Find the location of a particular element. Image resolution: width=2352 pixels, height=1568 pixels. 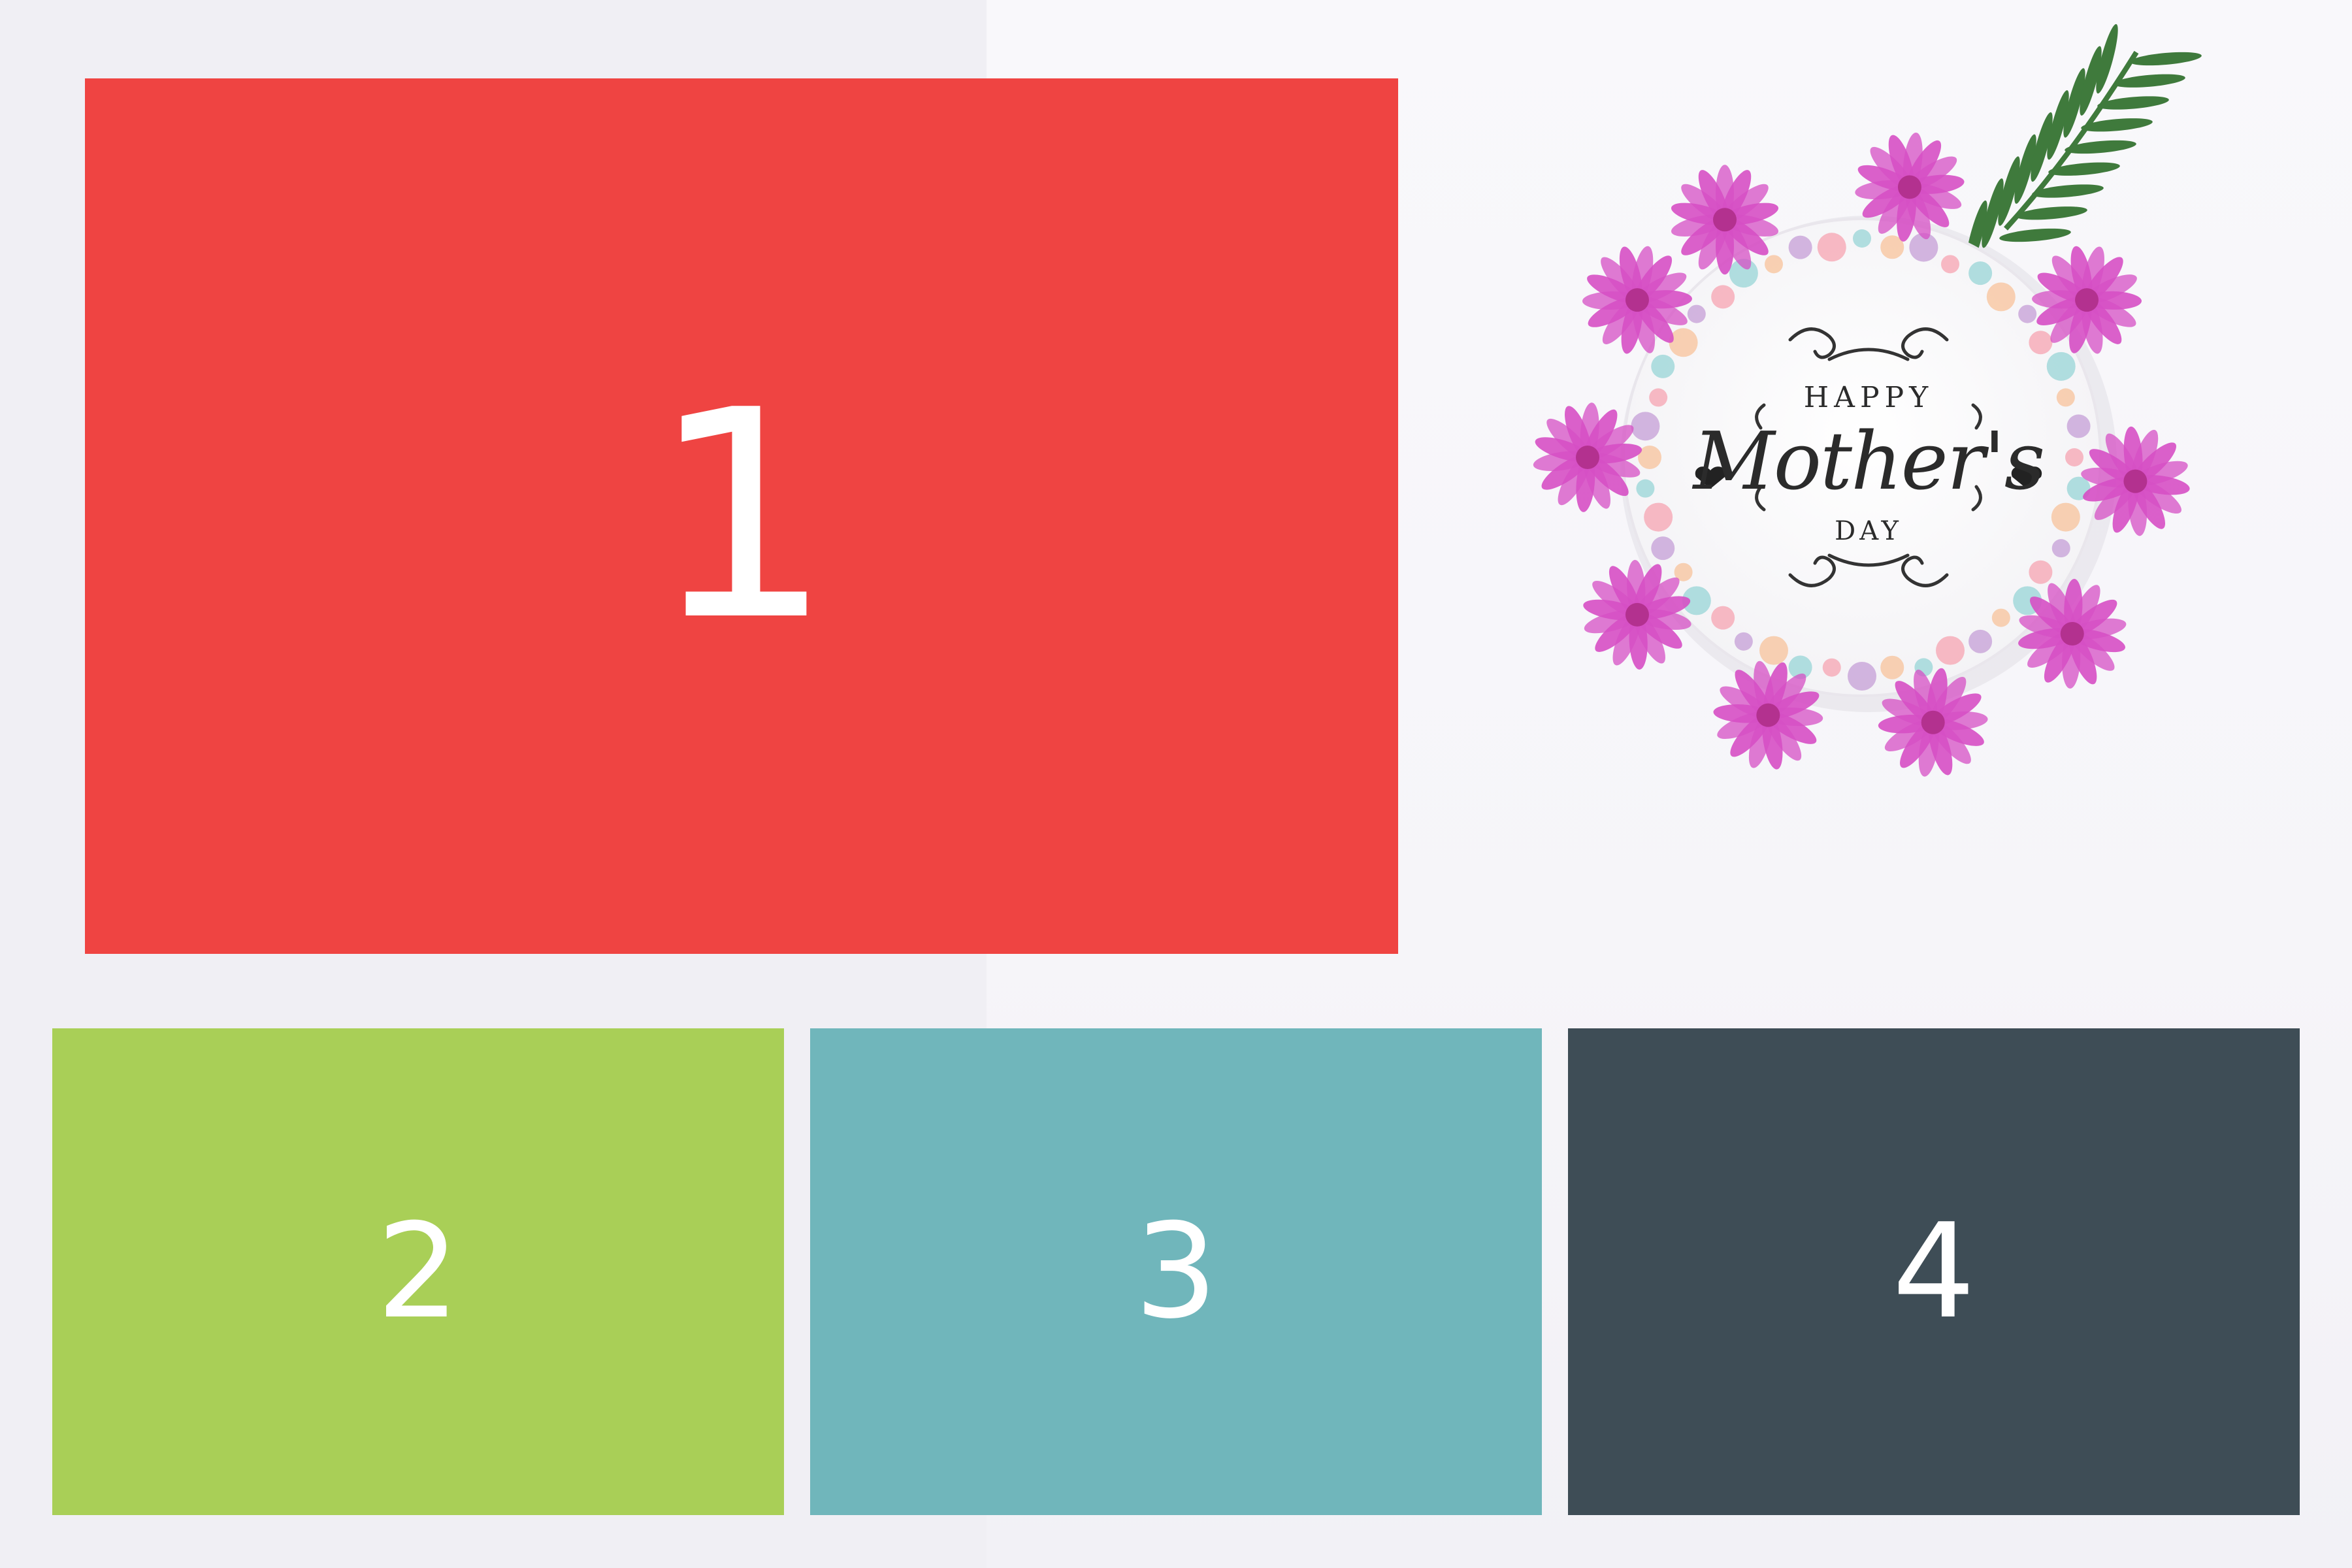

tile-4: 4 is located at coordinates (1934, 1271).